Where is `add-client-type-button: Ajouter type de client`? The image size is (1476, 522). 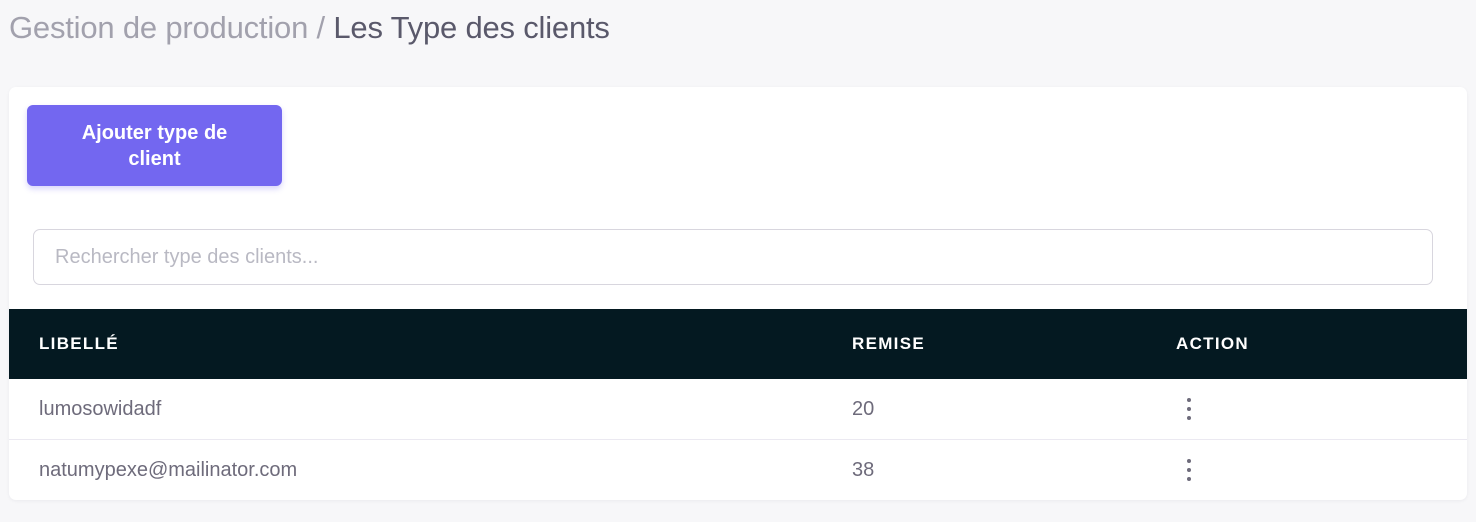 add-client-type-button: Ajouter type de client is located at coordinates (154, 145).